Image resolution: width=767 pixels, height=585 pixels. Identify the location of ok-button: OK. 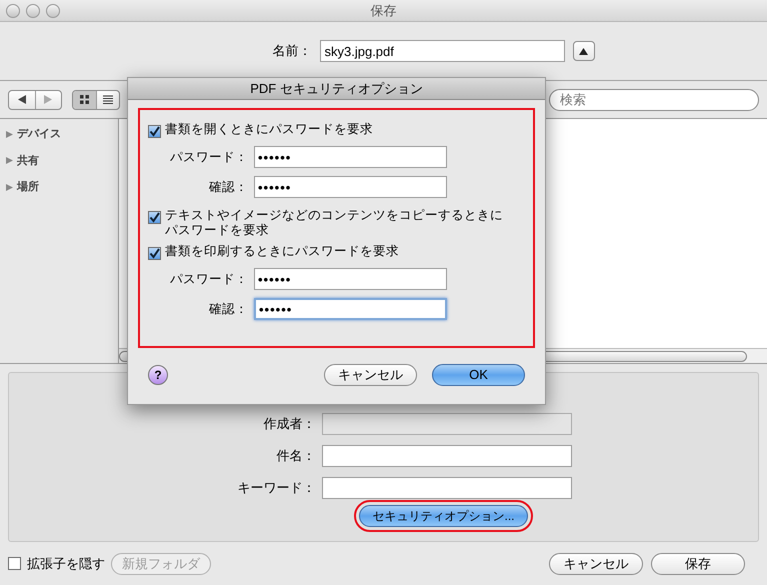
(478, 375).